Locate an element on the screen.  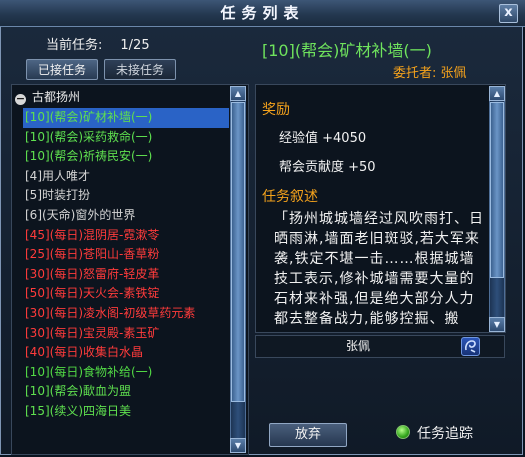
task-group-header: − 古都扬州 is located at coordinates (47, 97).